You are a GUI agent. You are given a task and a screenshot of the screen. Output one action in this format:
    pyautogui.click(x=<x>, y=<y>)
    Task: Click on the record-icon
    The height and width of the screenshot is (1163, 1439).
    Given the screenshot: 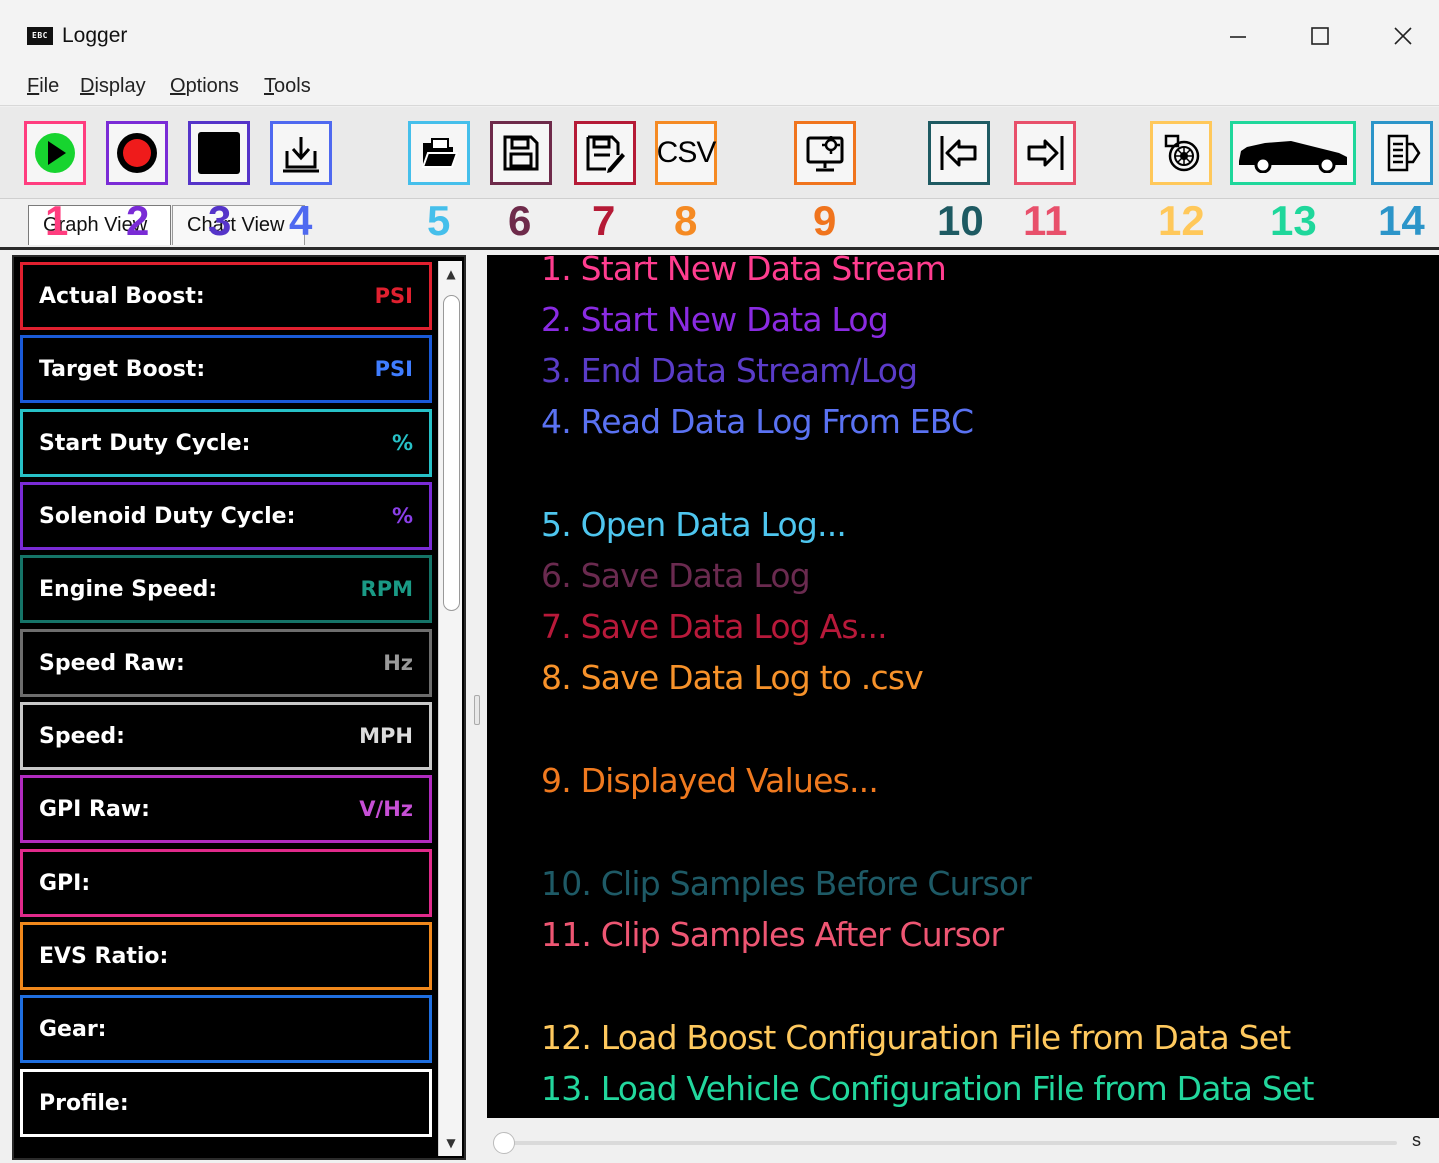 What is the action you would take?
    pyautogui.click(x=137, y=153)
    